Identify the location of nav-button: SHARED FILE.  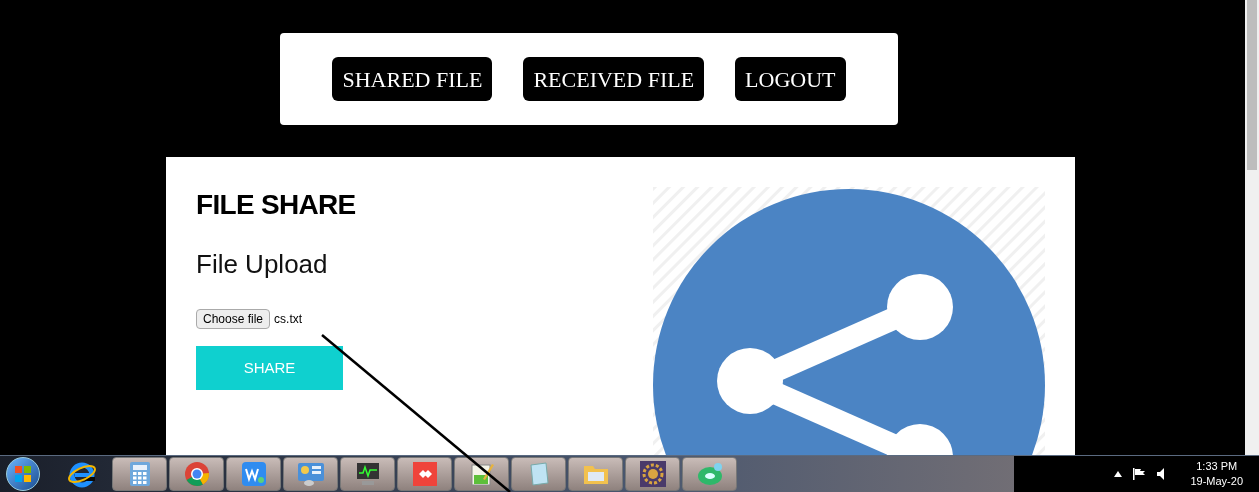
(412, 79).